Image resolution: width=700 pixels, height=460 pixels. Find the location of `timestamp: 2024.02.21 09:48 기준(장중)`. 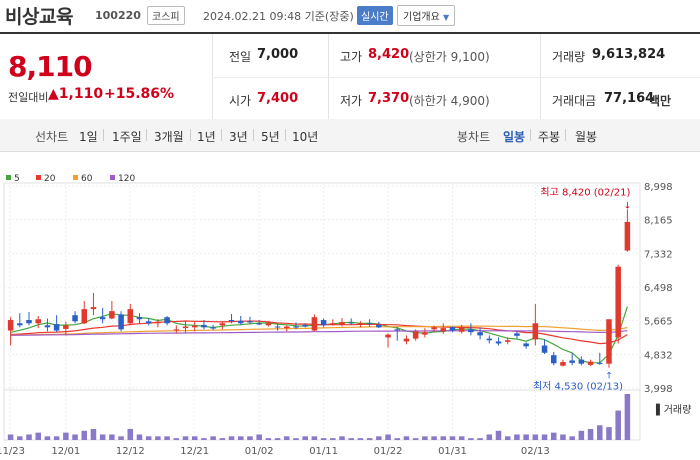

timestamp: 2024.02.21 09:48 기준(장중) is located at coordinates (278, 16).